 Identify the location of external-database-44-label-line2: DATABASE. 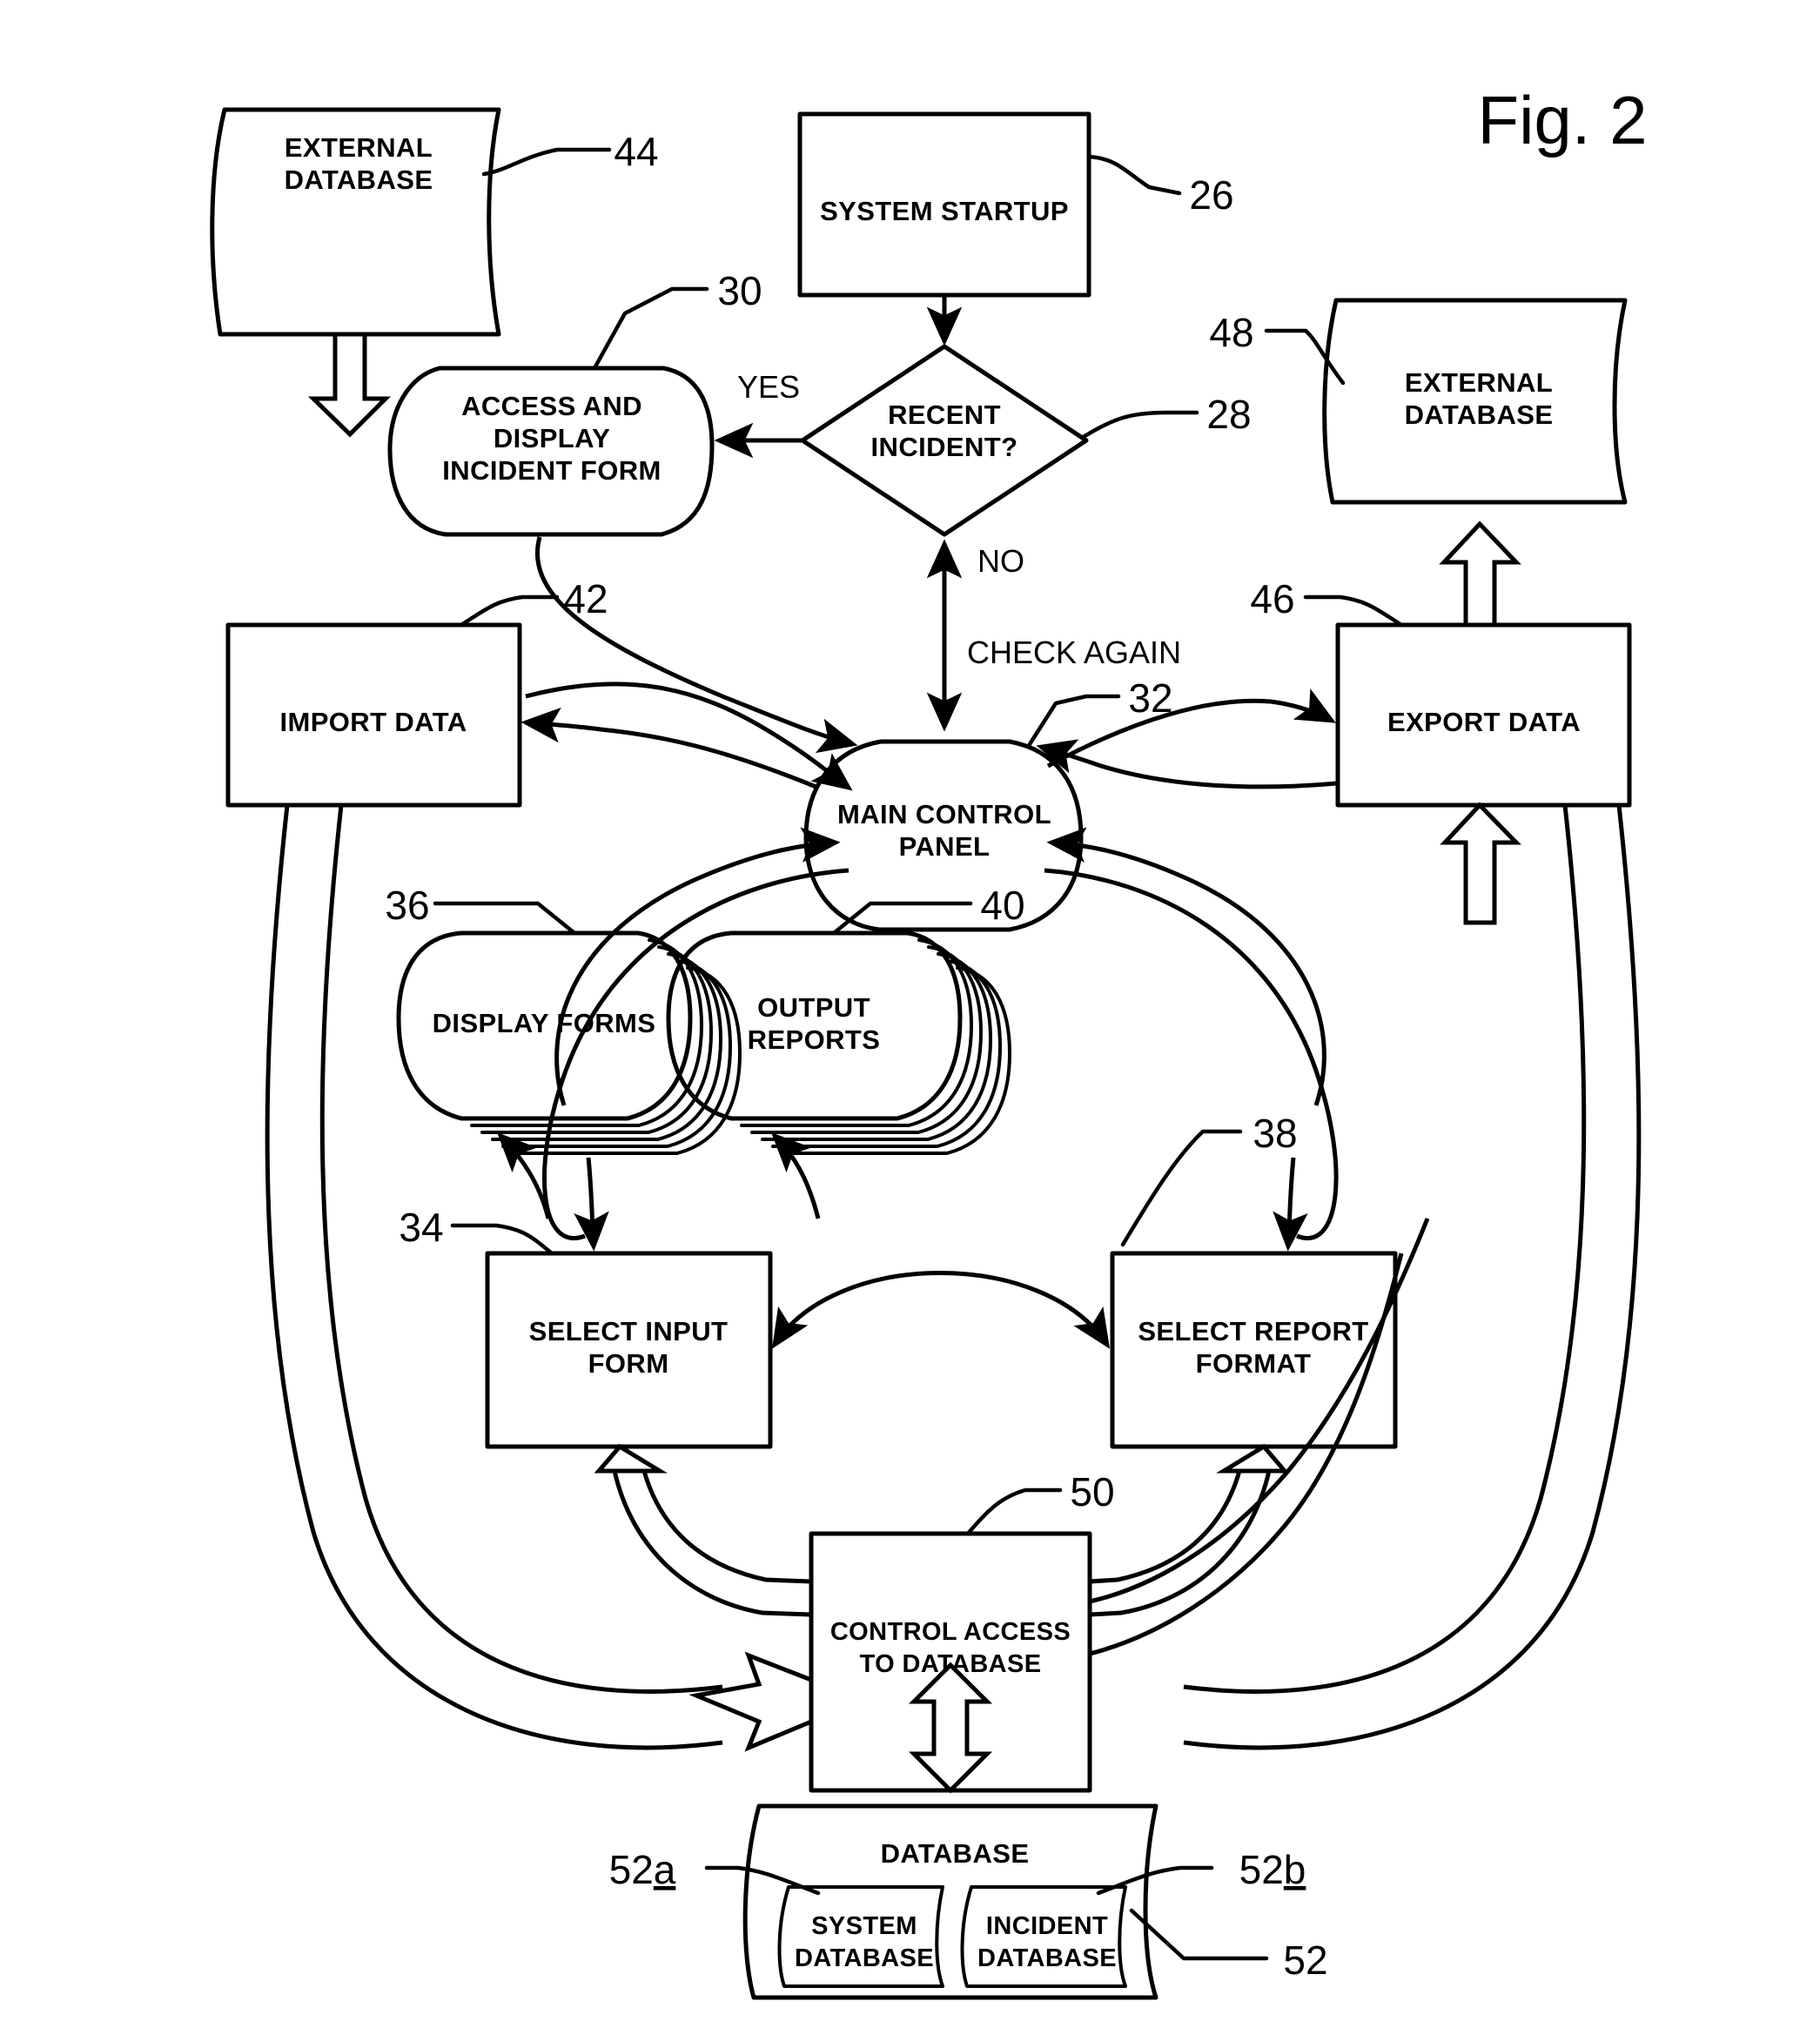
(359, 180).